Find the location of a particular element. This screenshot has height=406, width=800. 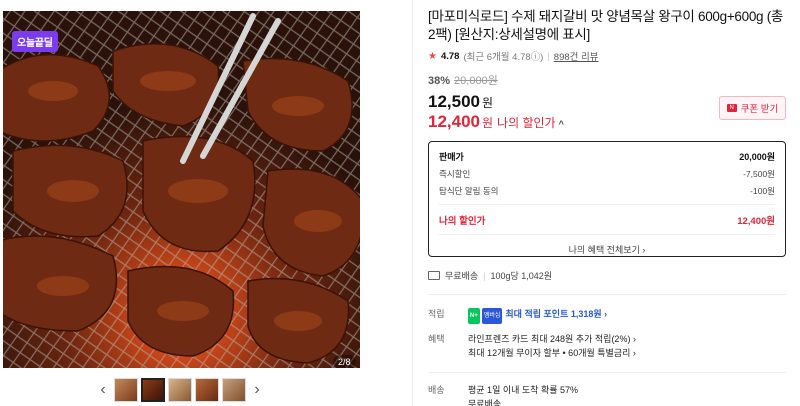

price-row: 12,500 원 12,400 원 나의 할인가 ^ N 쿠폰 받기 is located at coordinates (607, 112).